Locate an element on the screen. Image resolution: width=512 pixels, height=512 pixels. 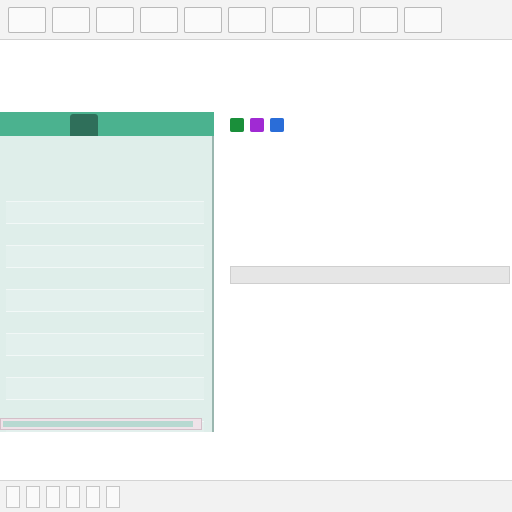
left-panel-header-row is located at coordinates (106, 154).